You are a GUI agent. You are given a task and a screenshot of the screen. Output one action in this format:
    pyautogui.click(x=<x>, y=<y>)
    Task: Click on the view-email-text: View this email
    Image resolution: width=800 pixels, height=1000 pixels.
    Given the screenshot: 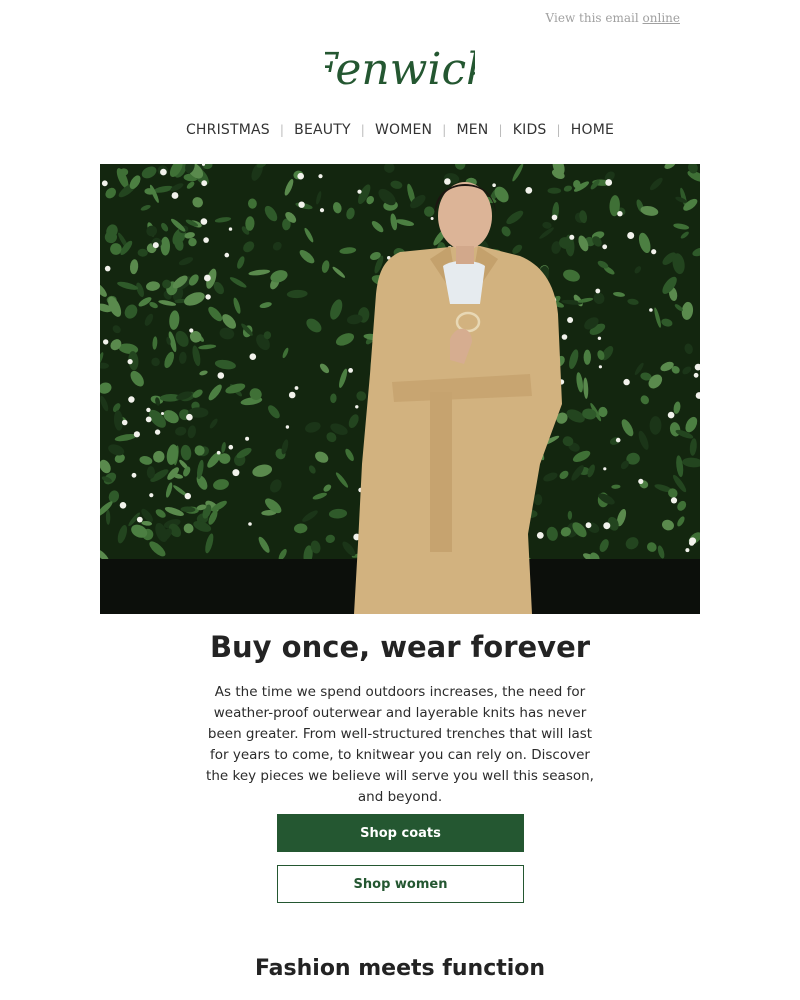 What is the action you would take?
    pyautogui.click(x=592, y=18)
    